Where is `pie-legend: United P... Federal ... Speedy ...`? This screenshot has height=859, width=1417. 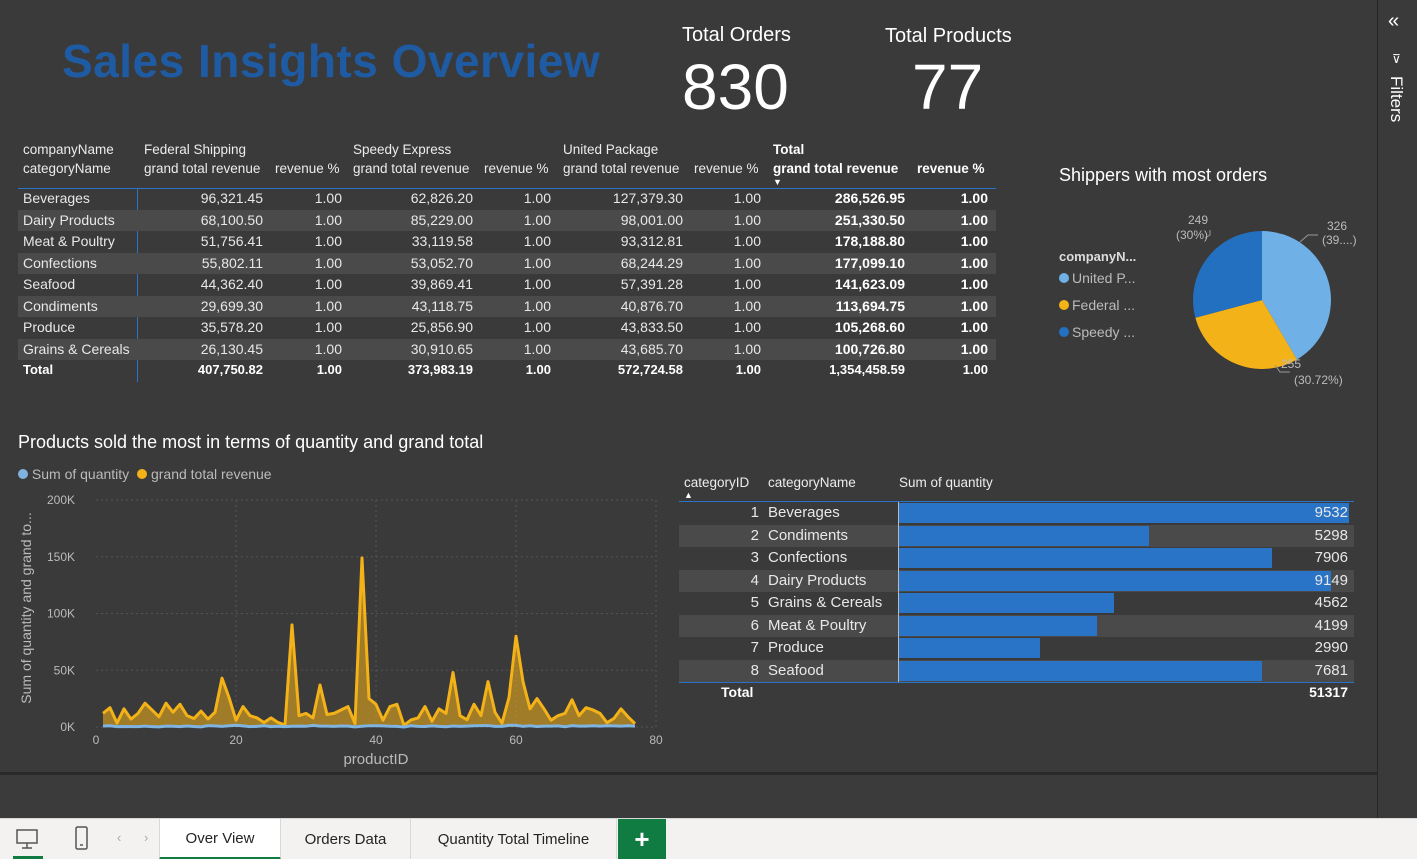
pie-legend: United P... Federal ... Speedy ... is located at coordinates (1097, 310).